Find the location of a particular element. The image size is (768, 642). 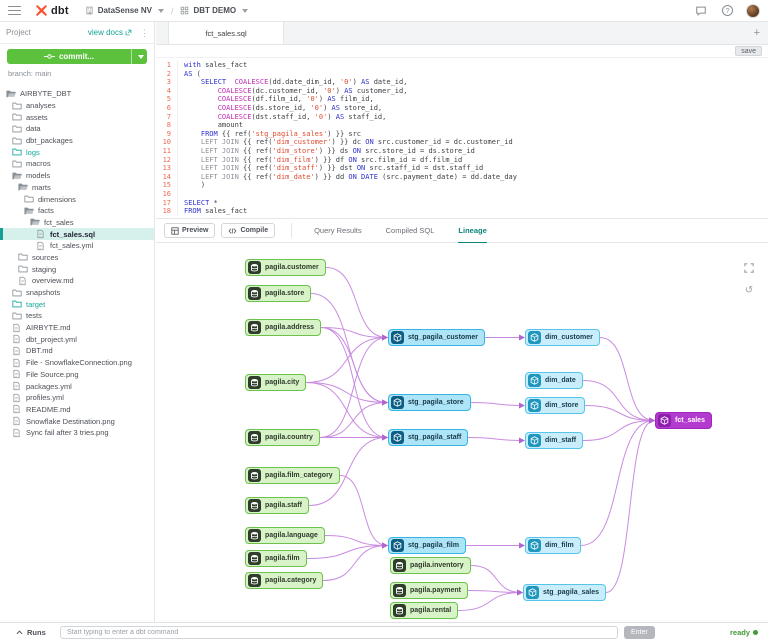

code-line: 16 is located at coordinates (462, 194).